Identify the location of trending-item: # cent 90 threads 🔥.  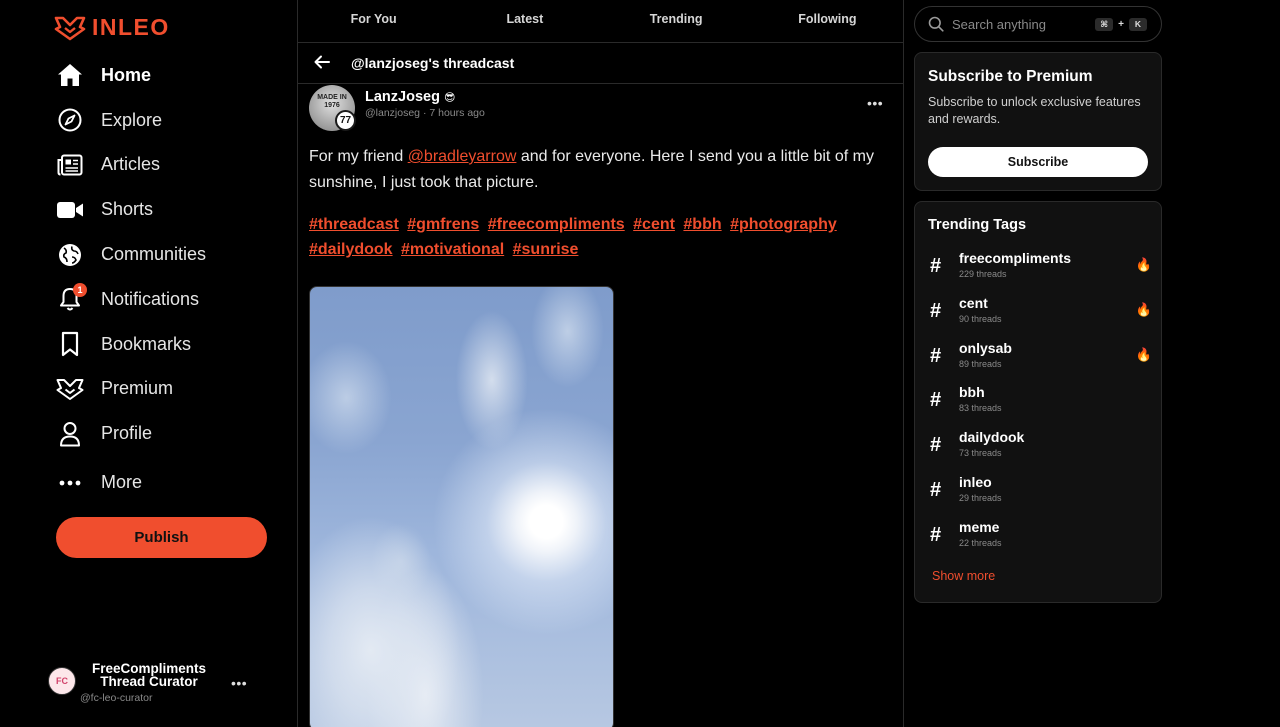
(1042, 316).